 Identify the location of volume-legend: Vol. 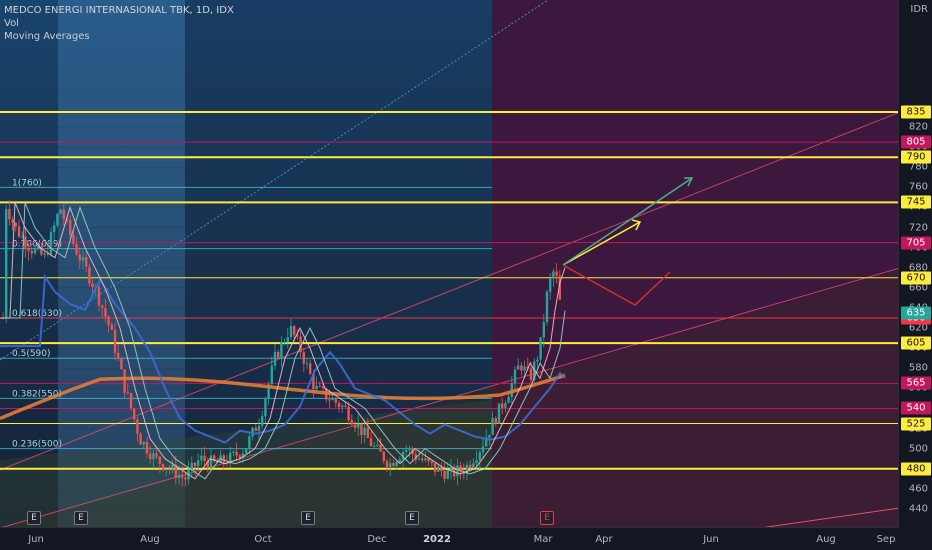
(11, 23).